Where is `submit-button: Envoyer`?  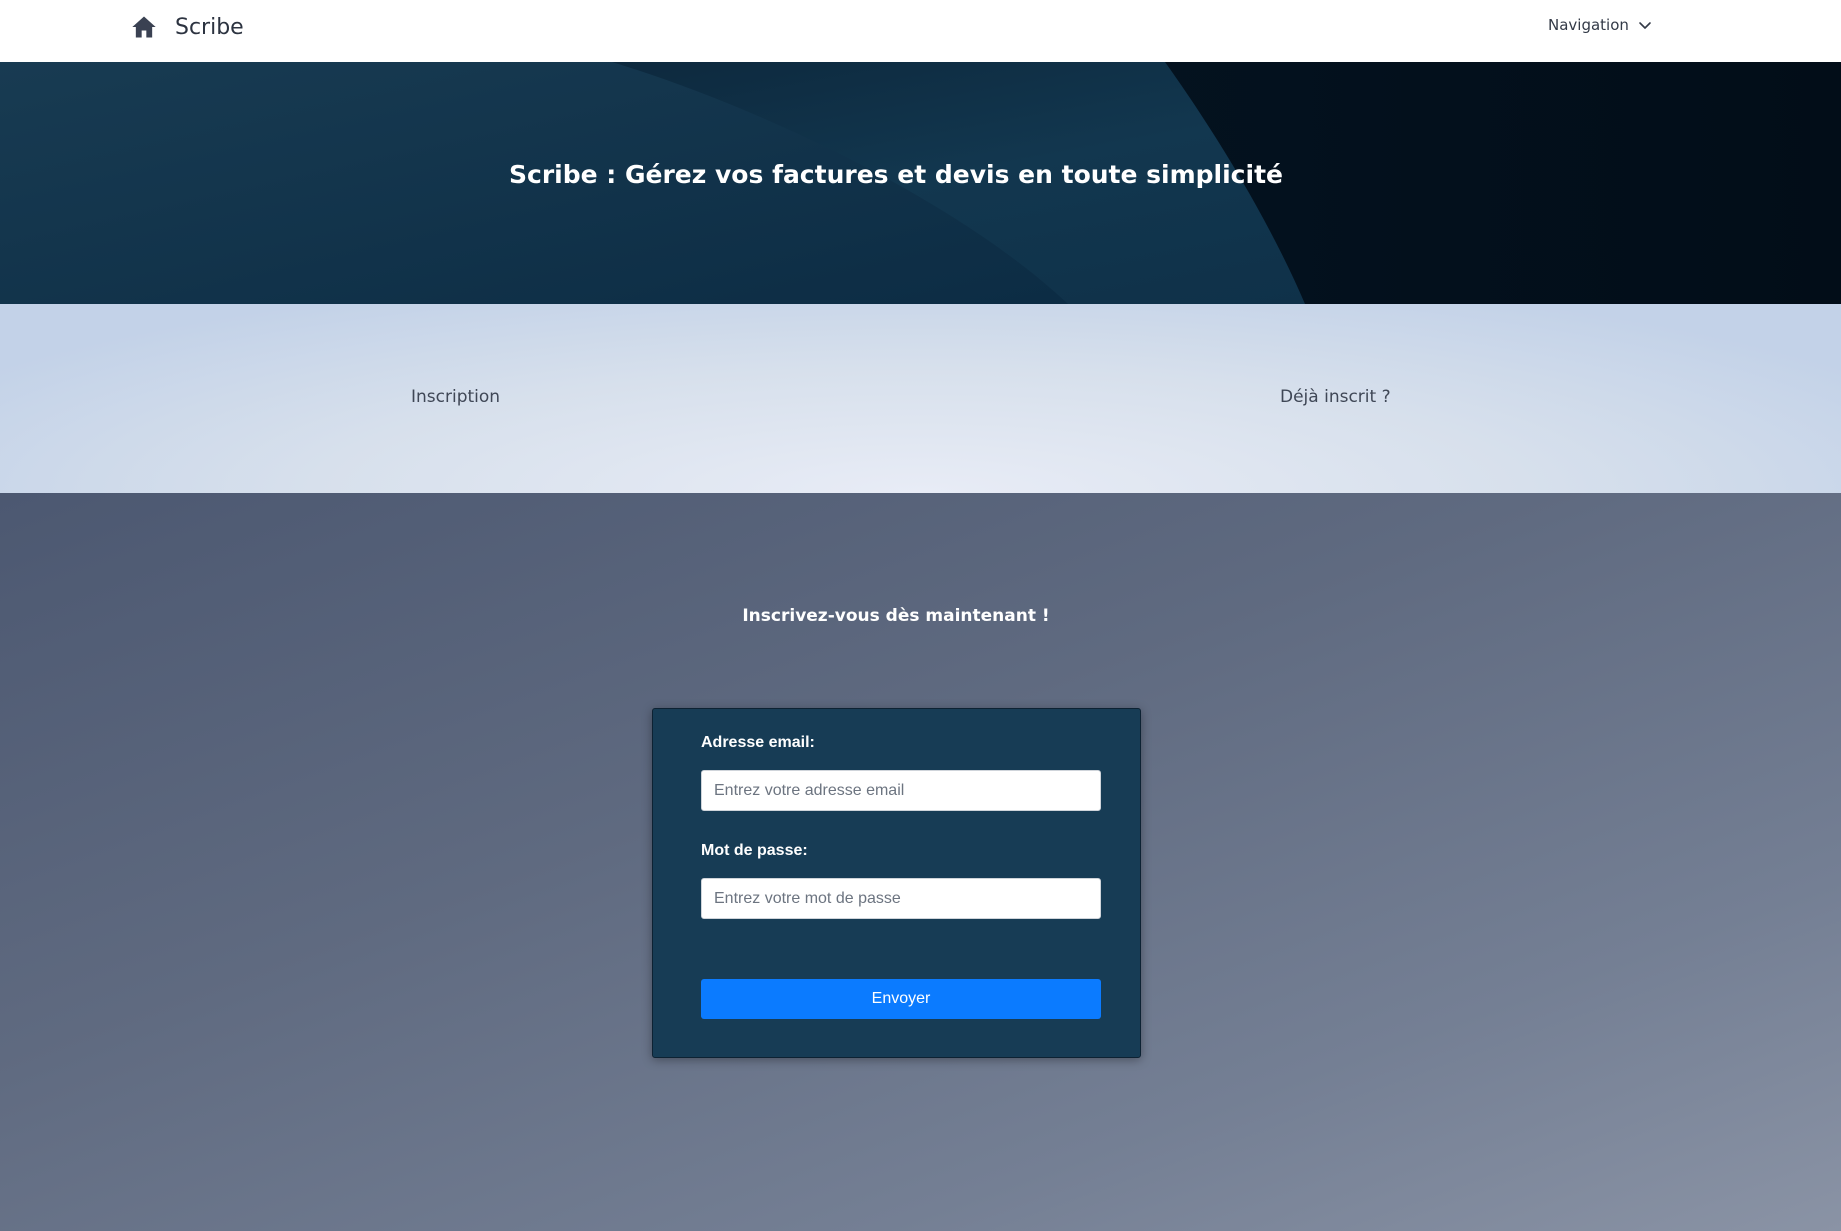 submit-button: Envoyer is located at coordinates (901, 999).